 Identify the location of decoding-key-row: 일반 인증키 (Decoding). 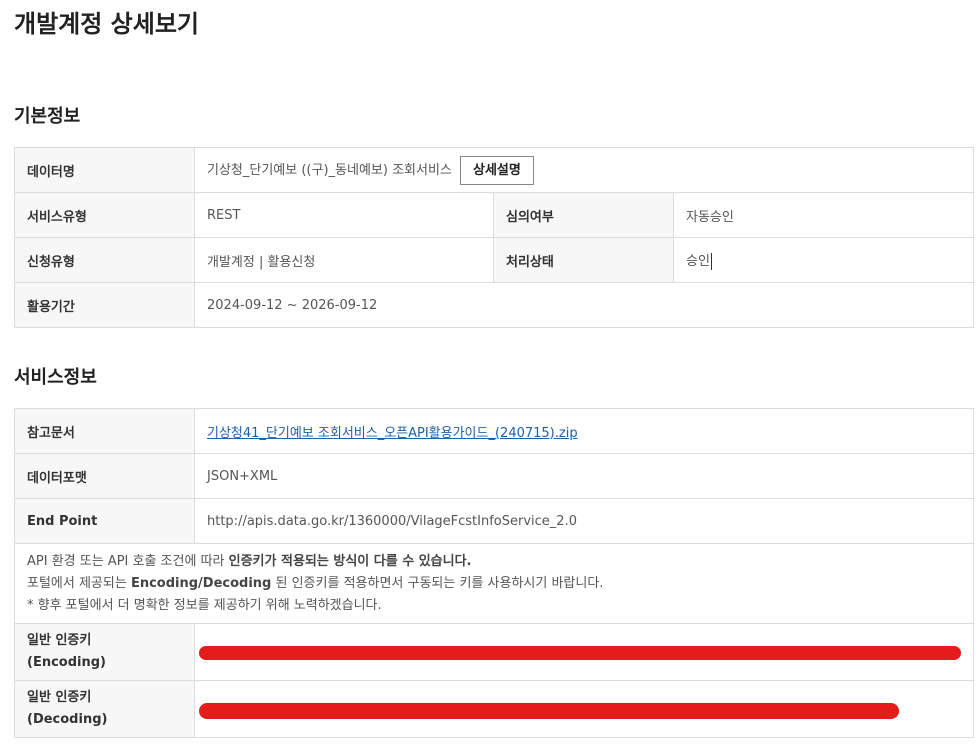
(494, 709).